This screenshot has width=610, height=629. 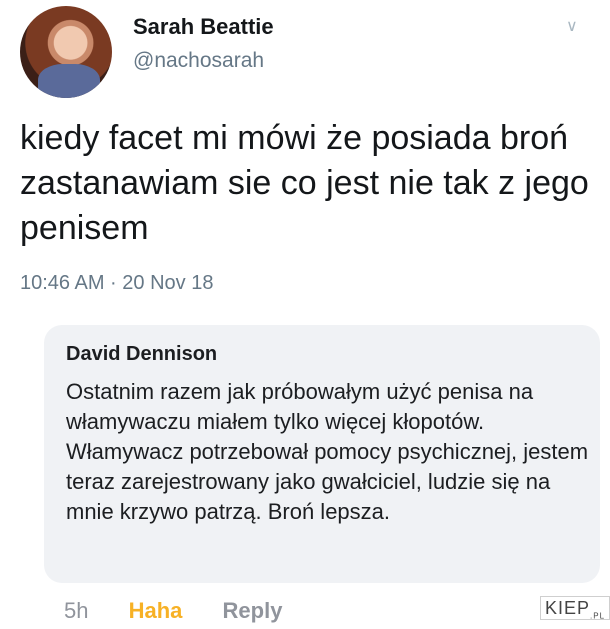 What do you see at coordinates (568, 608) in the screenshot?
I see `watermark-text: KIEP` at bounding box center [568, 608].